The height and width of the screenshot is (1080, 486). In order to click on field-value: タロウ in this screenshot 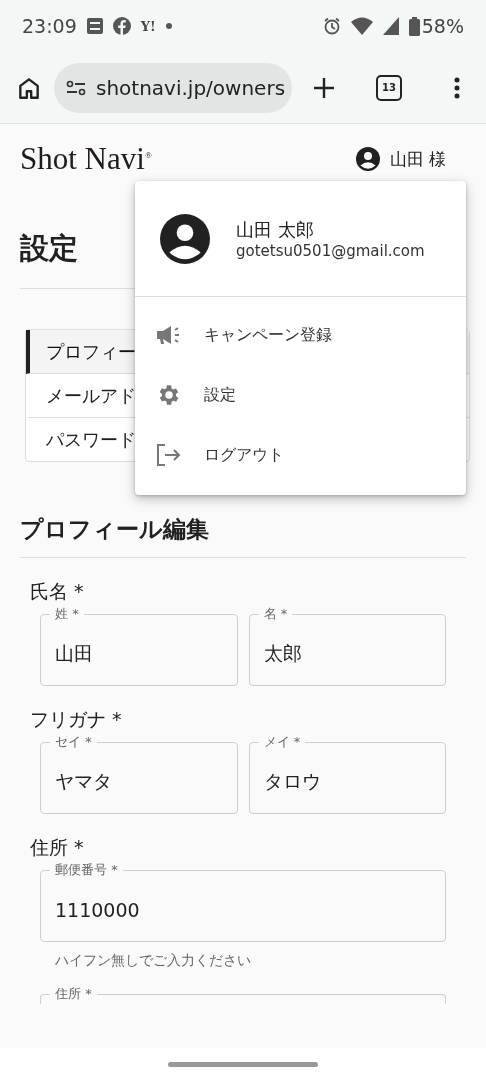, I will do `click(292, 781)`.